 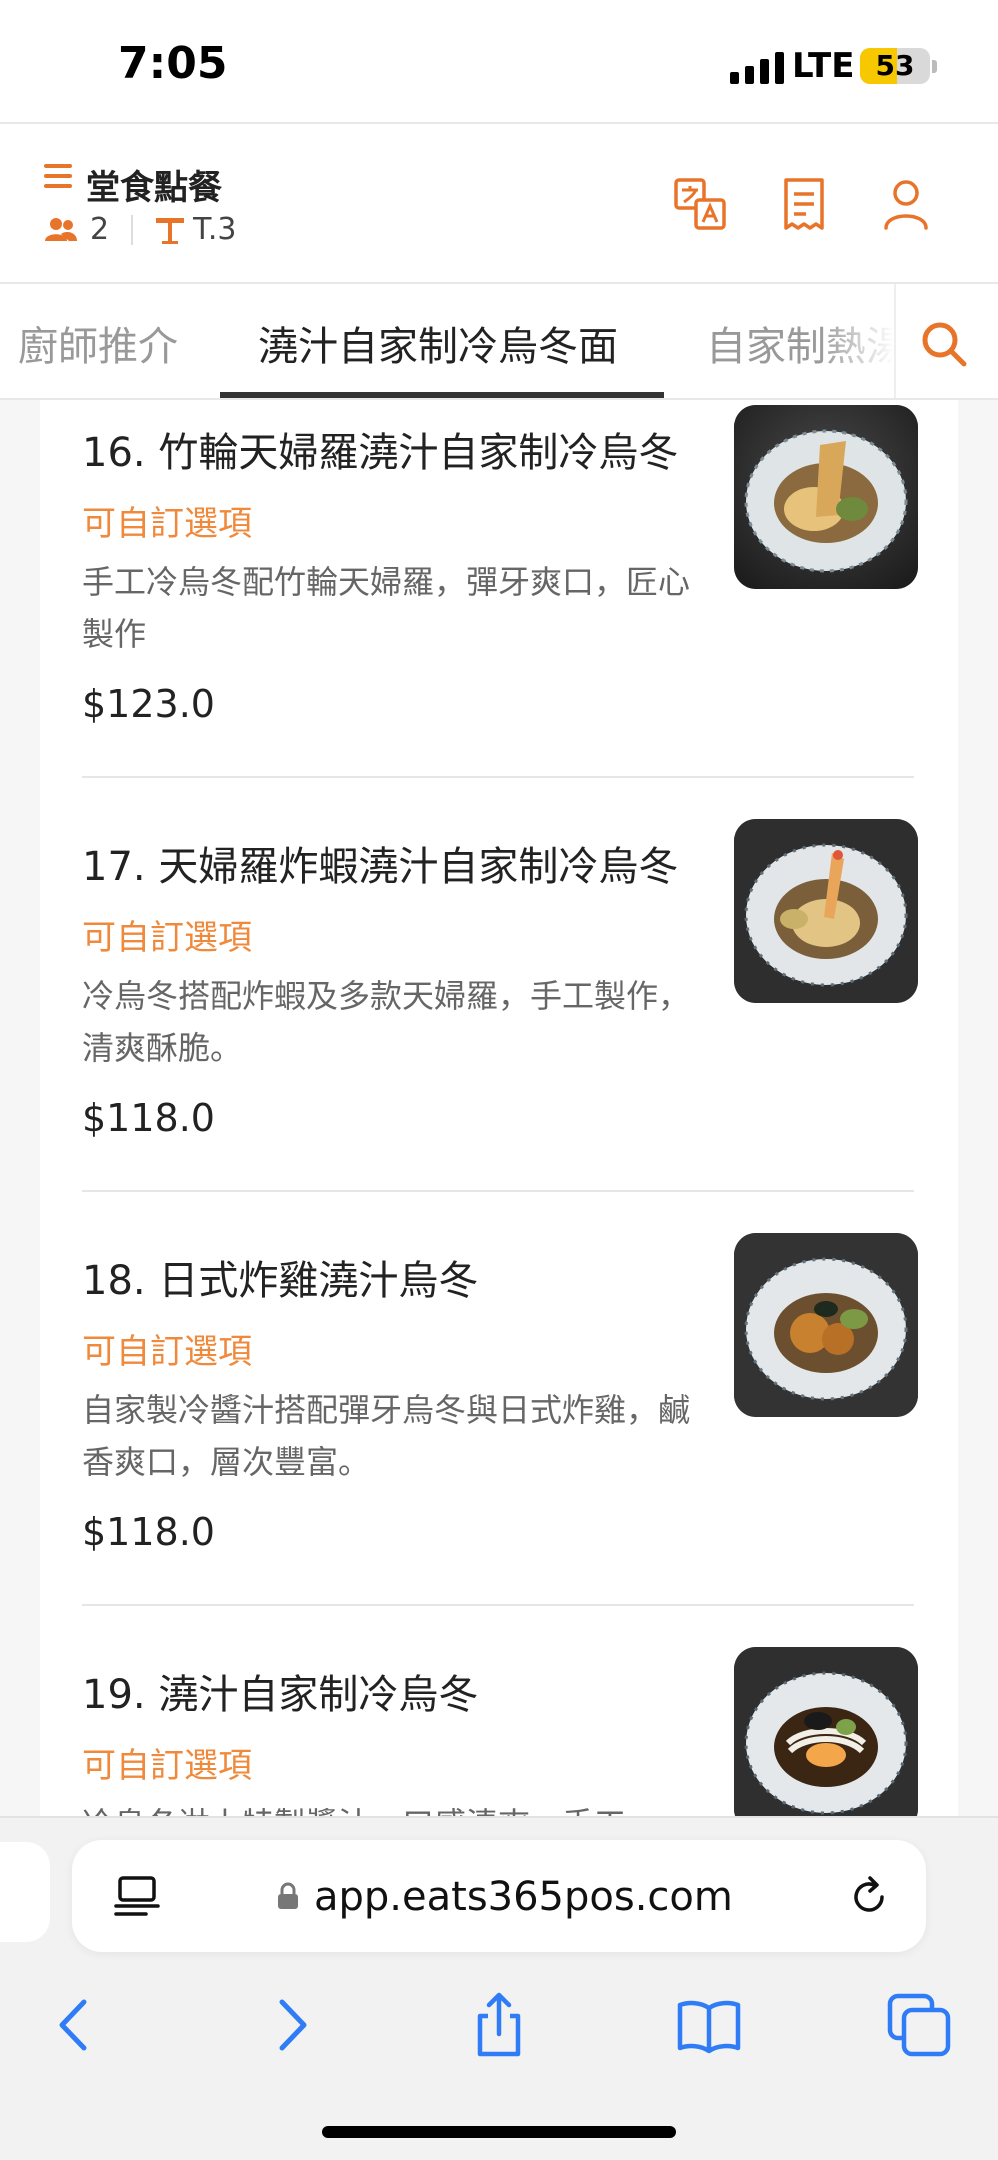 I want to click on address-bar: app.eats365pos.com, so click(x=499, y=1896).